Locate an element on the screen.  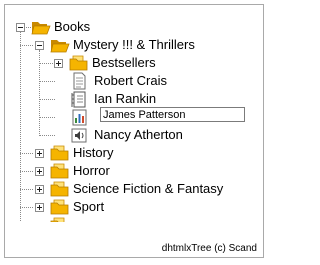
tree-node-horror: Horror is located at coordinates (91, 171).